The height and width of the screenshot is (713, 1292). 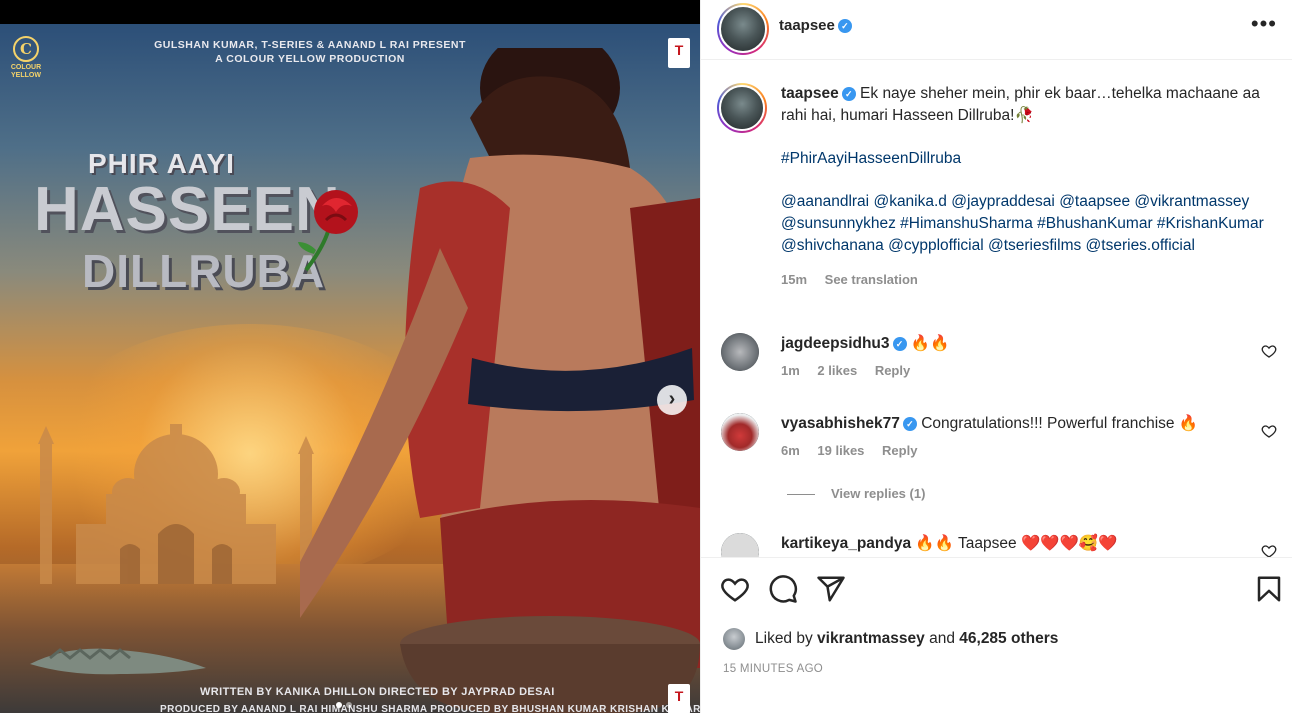 I want to click on comment-likes: 19 likes, so click(x=840, y=450).